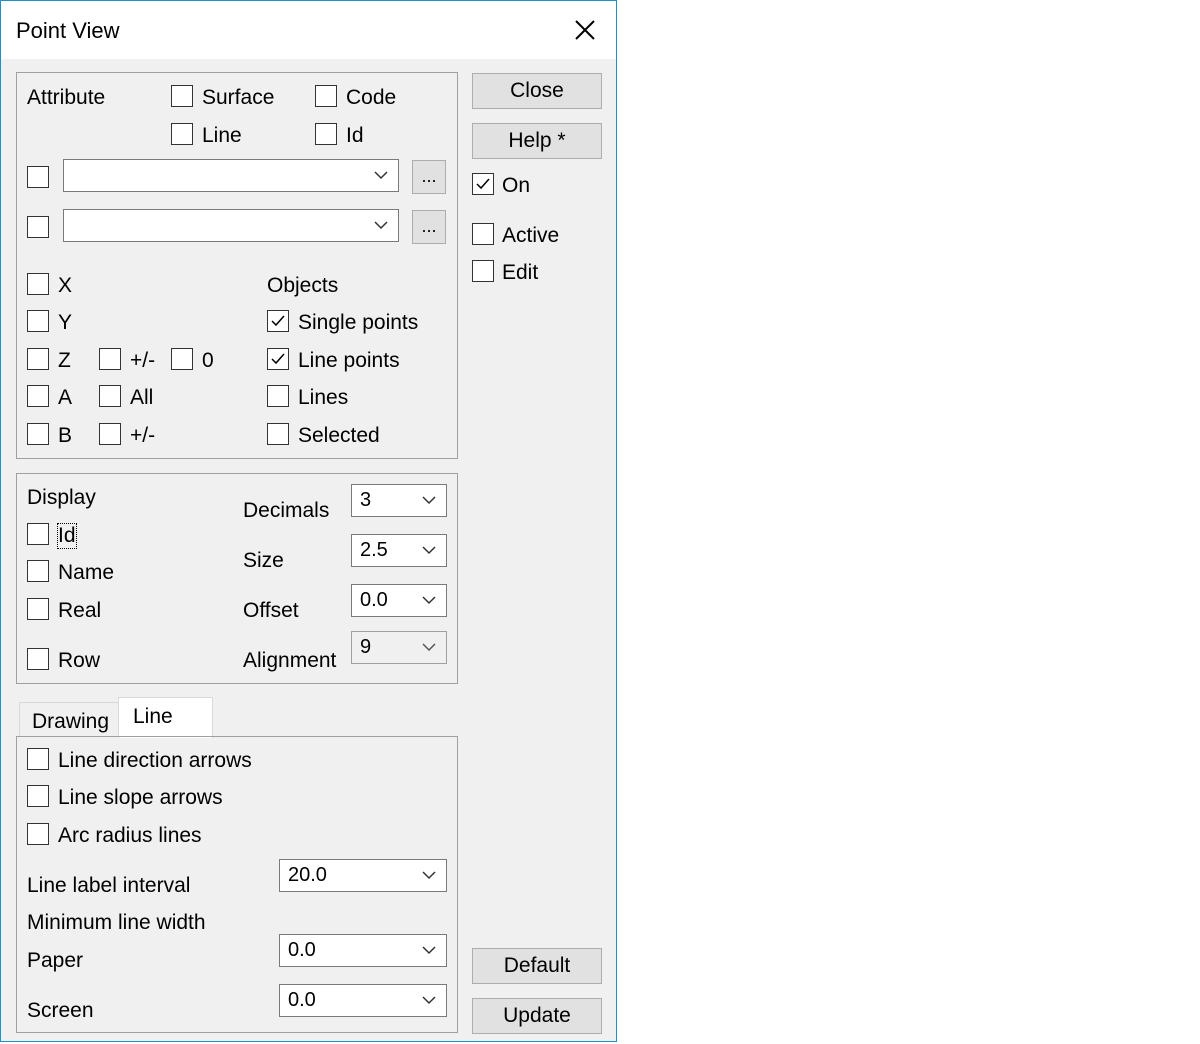 The width and height of the screenshot is (1200, 1044). What do you see at coordinates (278, 434) in the screenshot?
I see `selected-checkbox` at bounding box center [278, 434].